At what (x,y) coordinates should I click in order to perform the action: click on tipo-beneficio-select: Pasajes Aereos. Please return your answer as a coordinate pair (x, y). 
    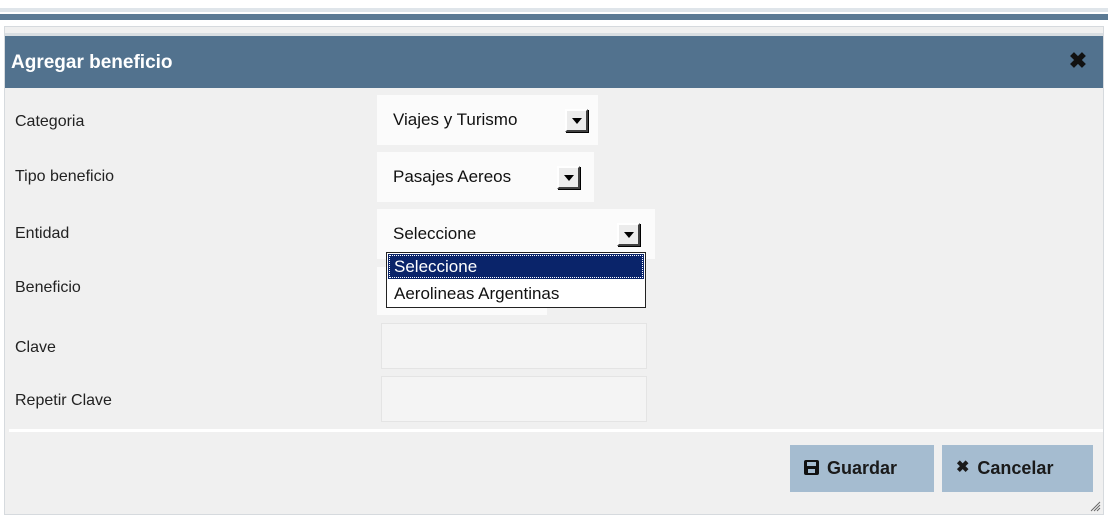
    Looking at the image, I should click on (485, 177).